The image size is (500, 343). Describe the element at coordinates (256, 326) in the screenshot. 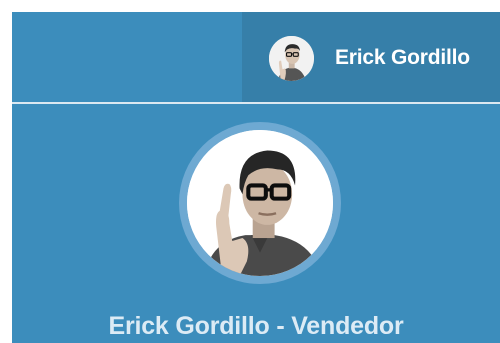

I see `profile-name-role: Erick Gordillo - Vendedor` at that location.